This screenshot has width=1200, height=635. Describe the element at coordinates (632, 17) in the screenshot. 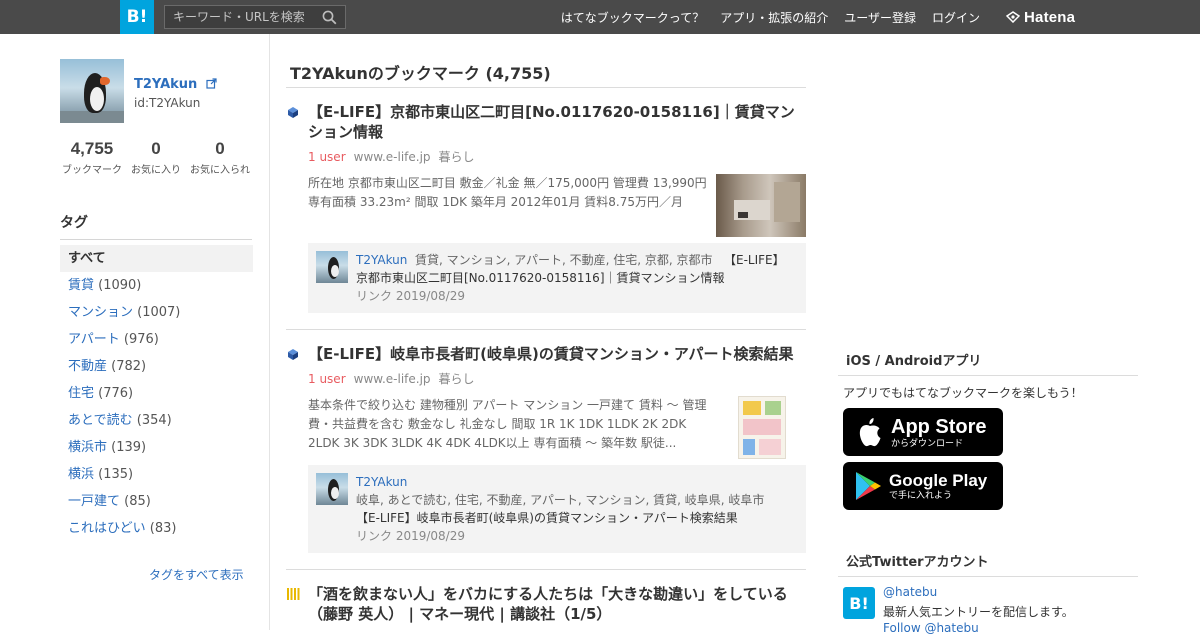

I see `nav-link-about: はてなブックマークって？` at that location.